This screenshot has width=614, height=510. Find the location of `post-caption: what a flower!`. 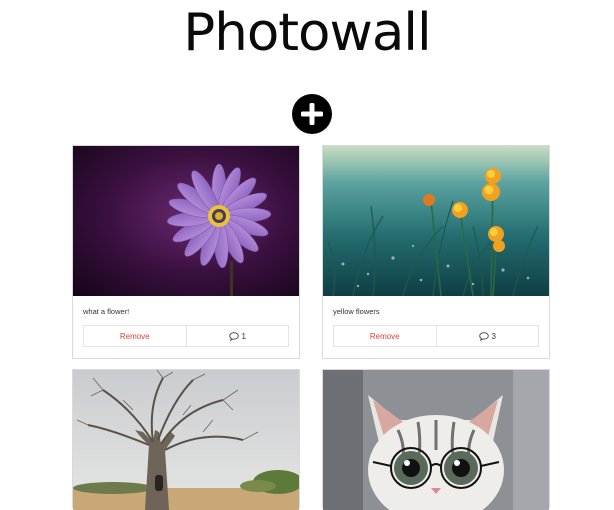

post-caption: what a flower! is located at coordinates (106, 311).